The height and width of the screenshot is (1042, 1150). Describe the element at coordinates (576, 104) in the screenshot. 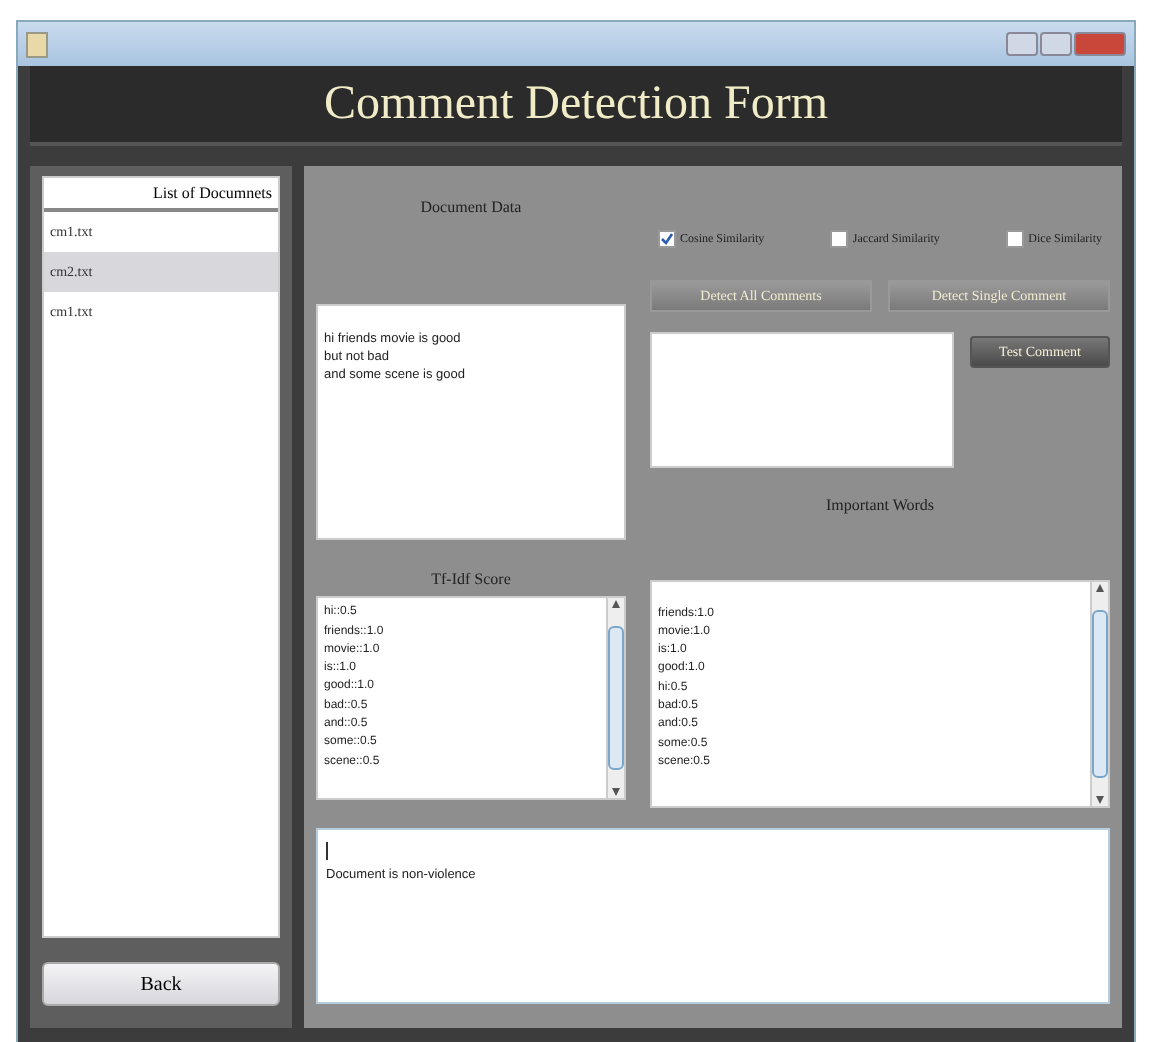

I see `form-title: Comment Detection Form` at that location.